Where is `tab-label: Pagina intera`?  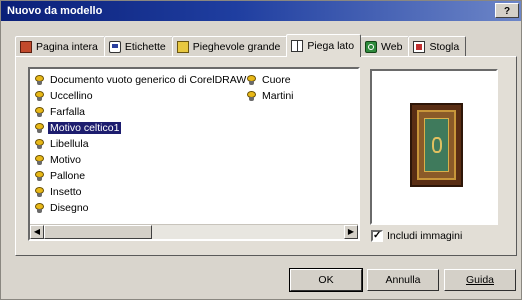 tab-label: Pagina intera is located at coordinates (67, 46).